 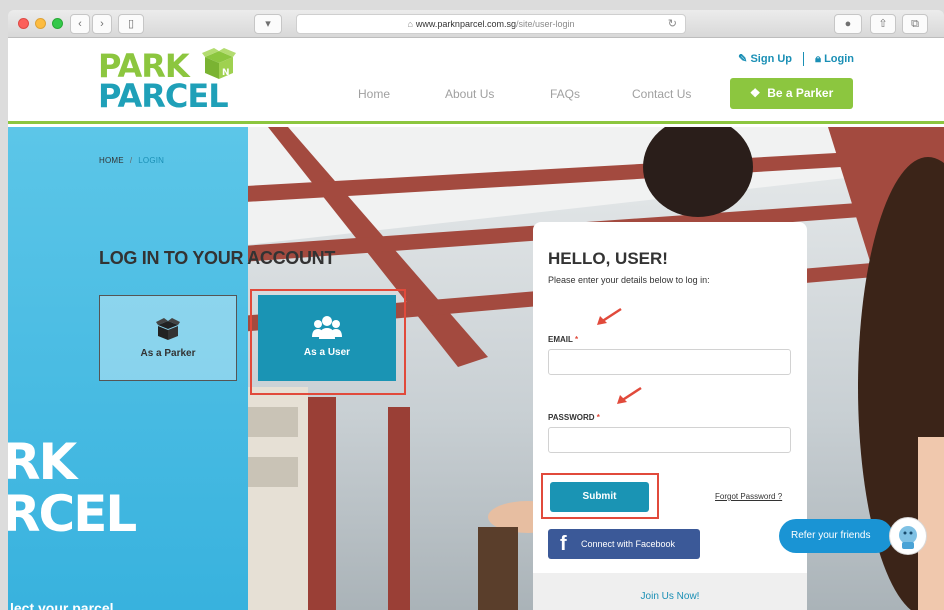 I want to click on banner-text-park: RK, so click(x=42, y=462).